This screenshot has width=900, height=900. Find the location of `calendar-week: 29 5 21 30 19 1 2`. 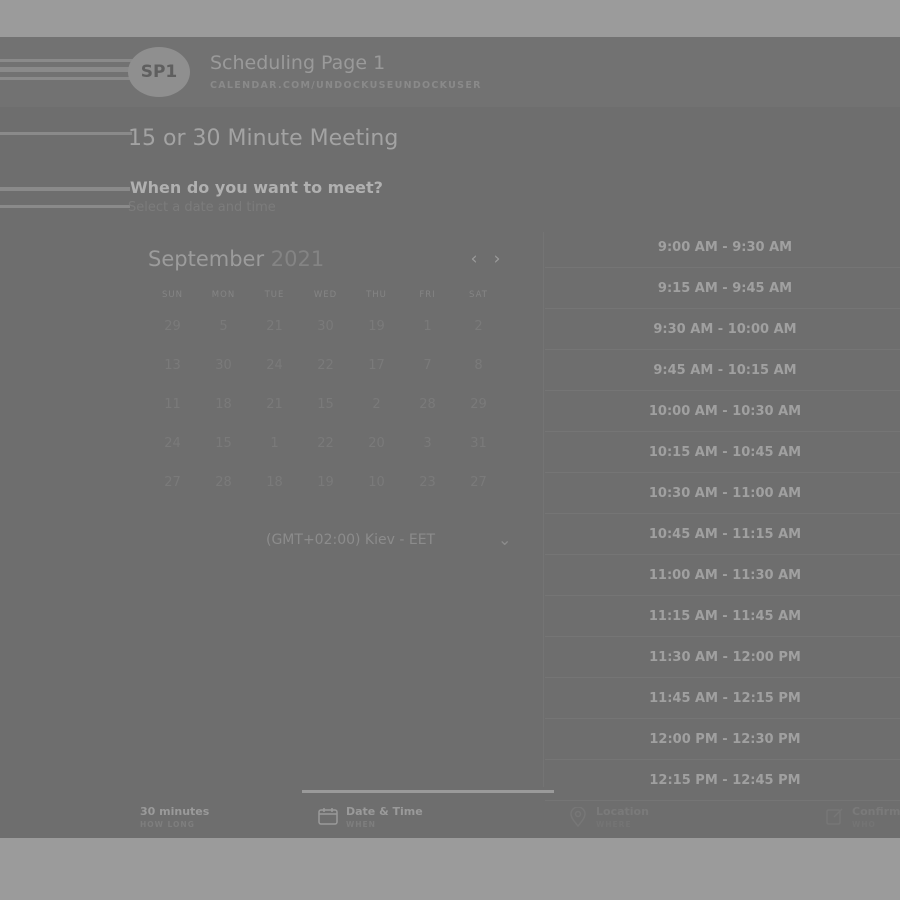

calendar-week: 29 5 21 30 19 1 2 is located at coordinates (325, 326).